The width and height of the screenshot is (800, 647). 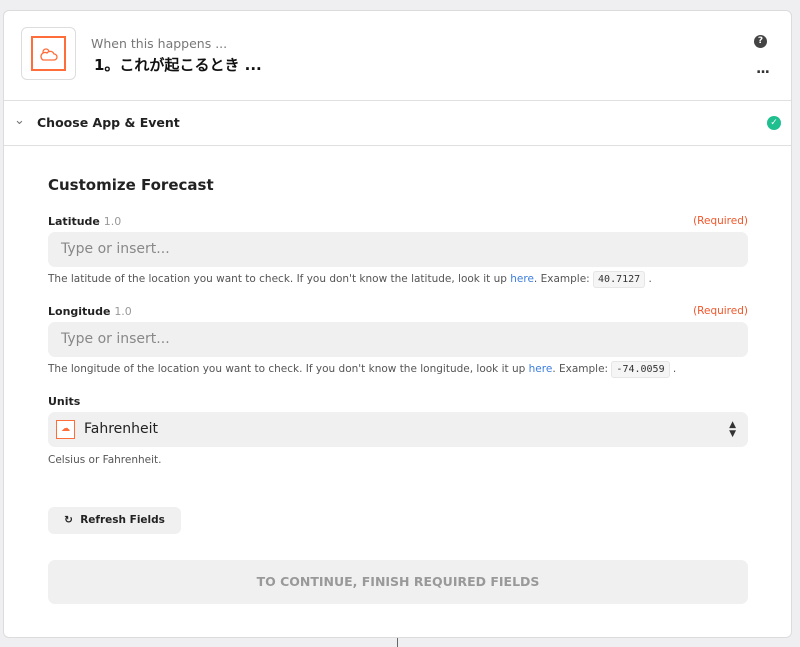 I want to click on units-label: Units, so click(x=64, y=401).